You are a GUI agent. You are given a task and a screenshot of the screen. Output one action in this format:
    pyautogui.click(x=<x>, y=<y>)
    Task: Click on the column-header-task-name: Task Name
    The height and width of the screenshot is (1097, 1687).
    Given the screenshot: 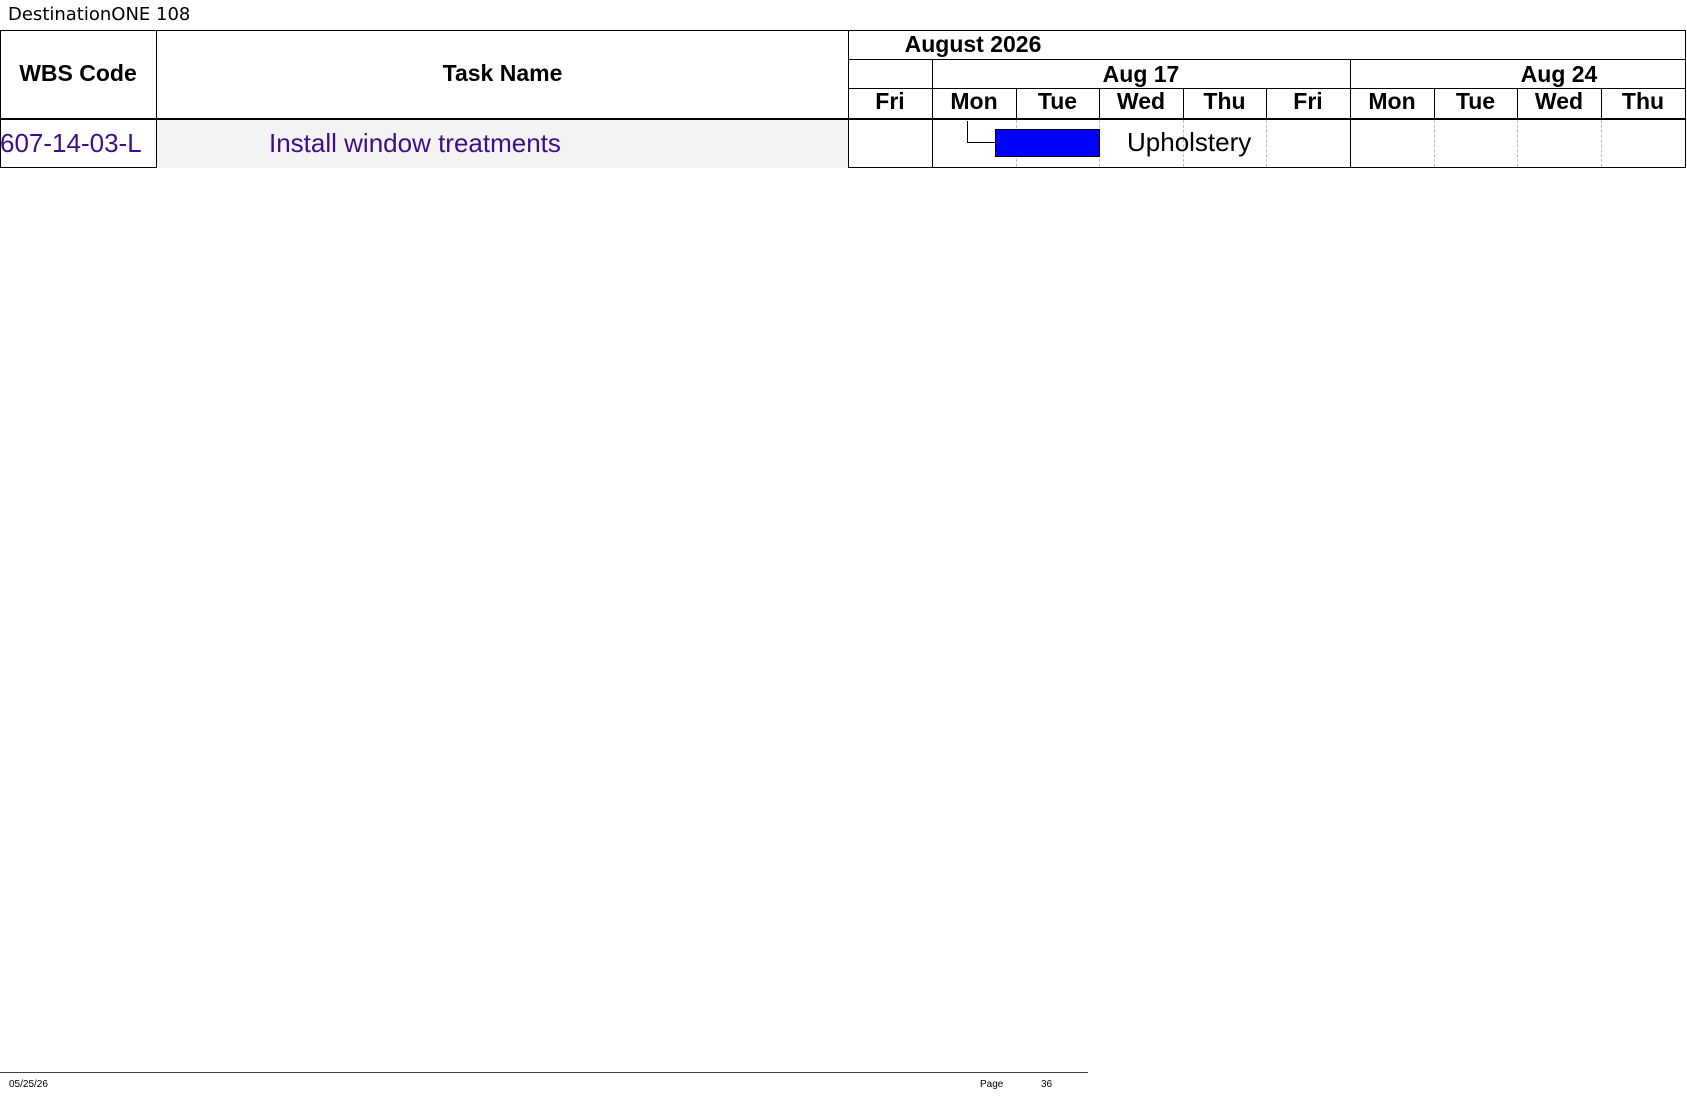 What is the action you would take?
    pyautogui.click(x=502, y=73)
    